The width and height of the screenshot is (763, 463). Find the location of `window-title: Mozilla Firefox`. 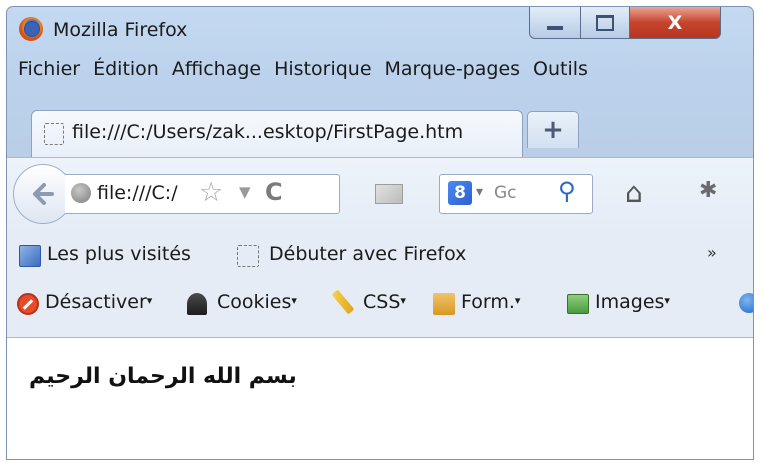

window-title: Mozilla Firefox is located at coordinates (120, 30).